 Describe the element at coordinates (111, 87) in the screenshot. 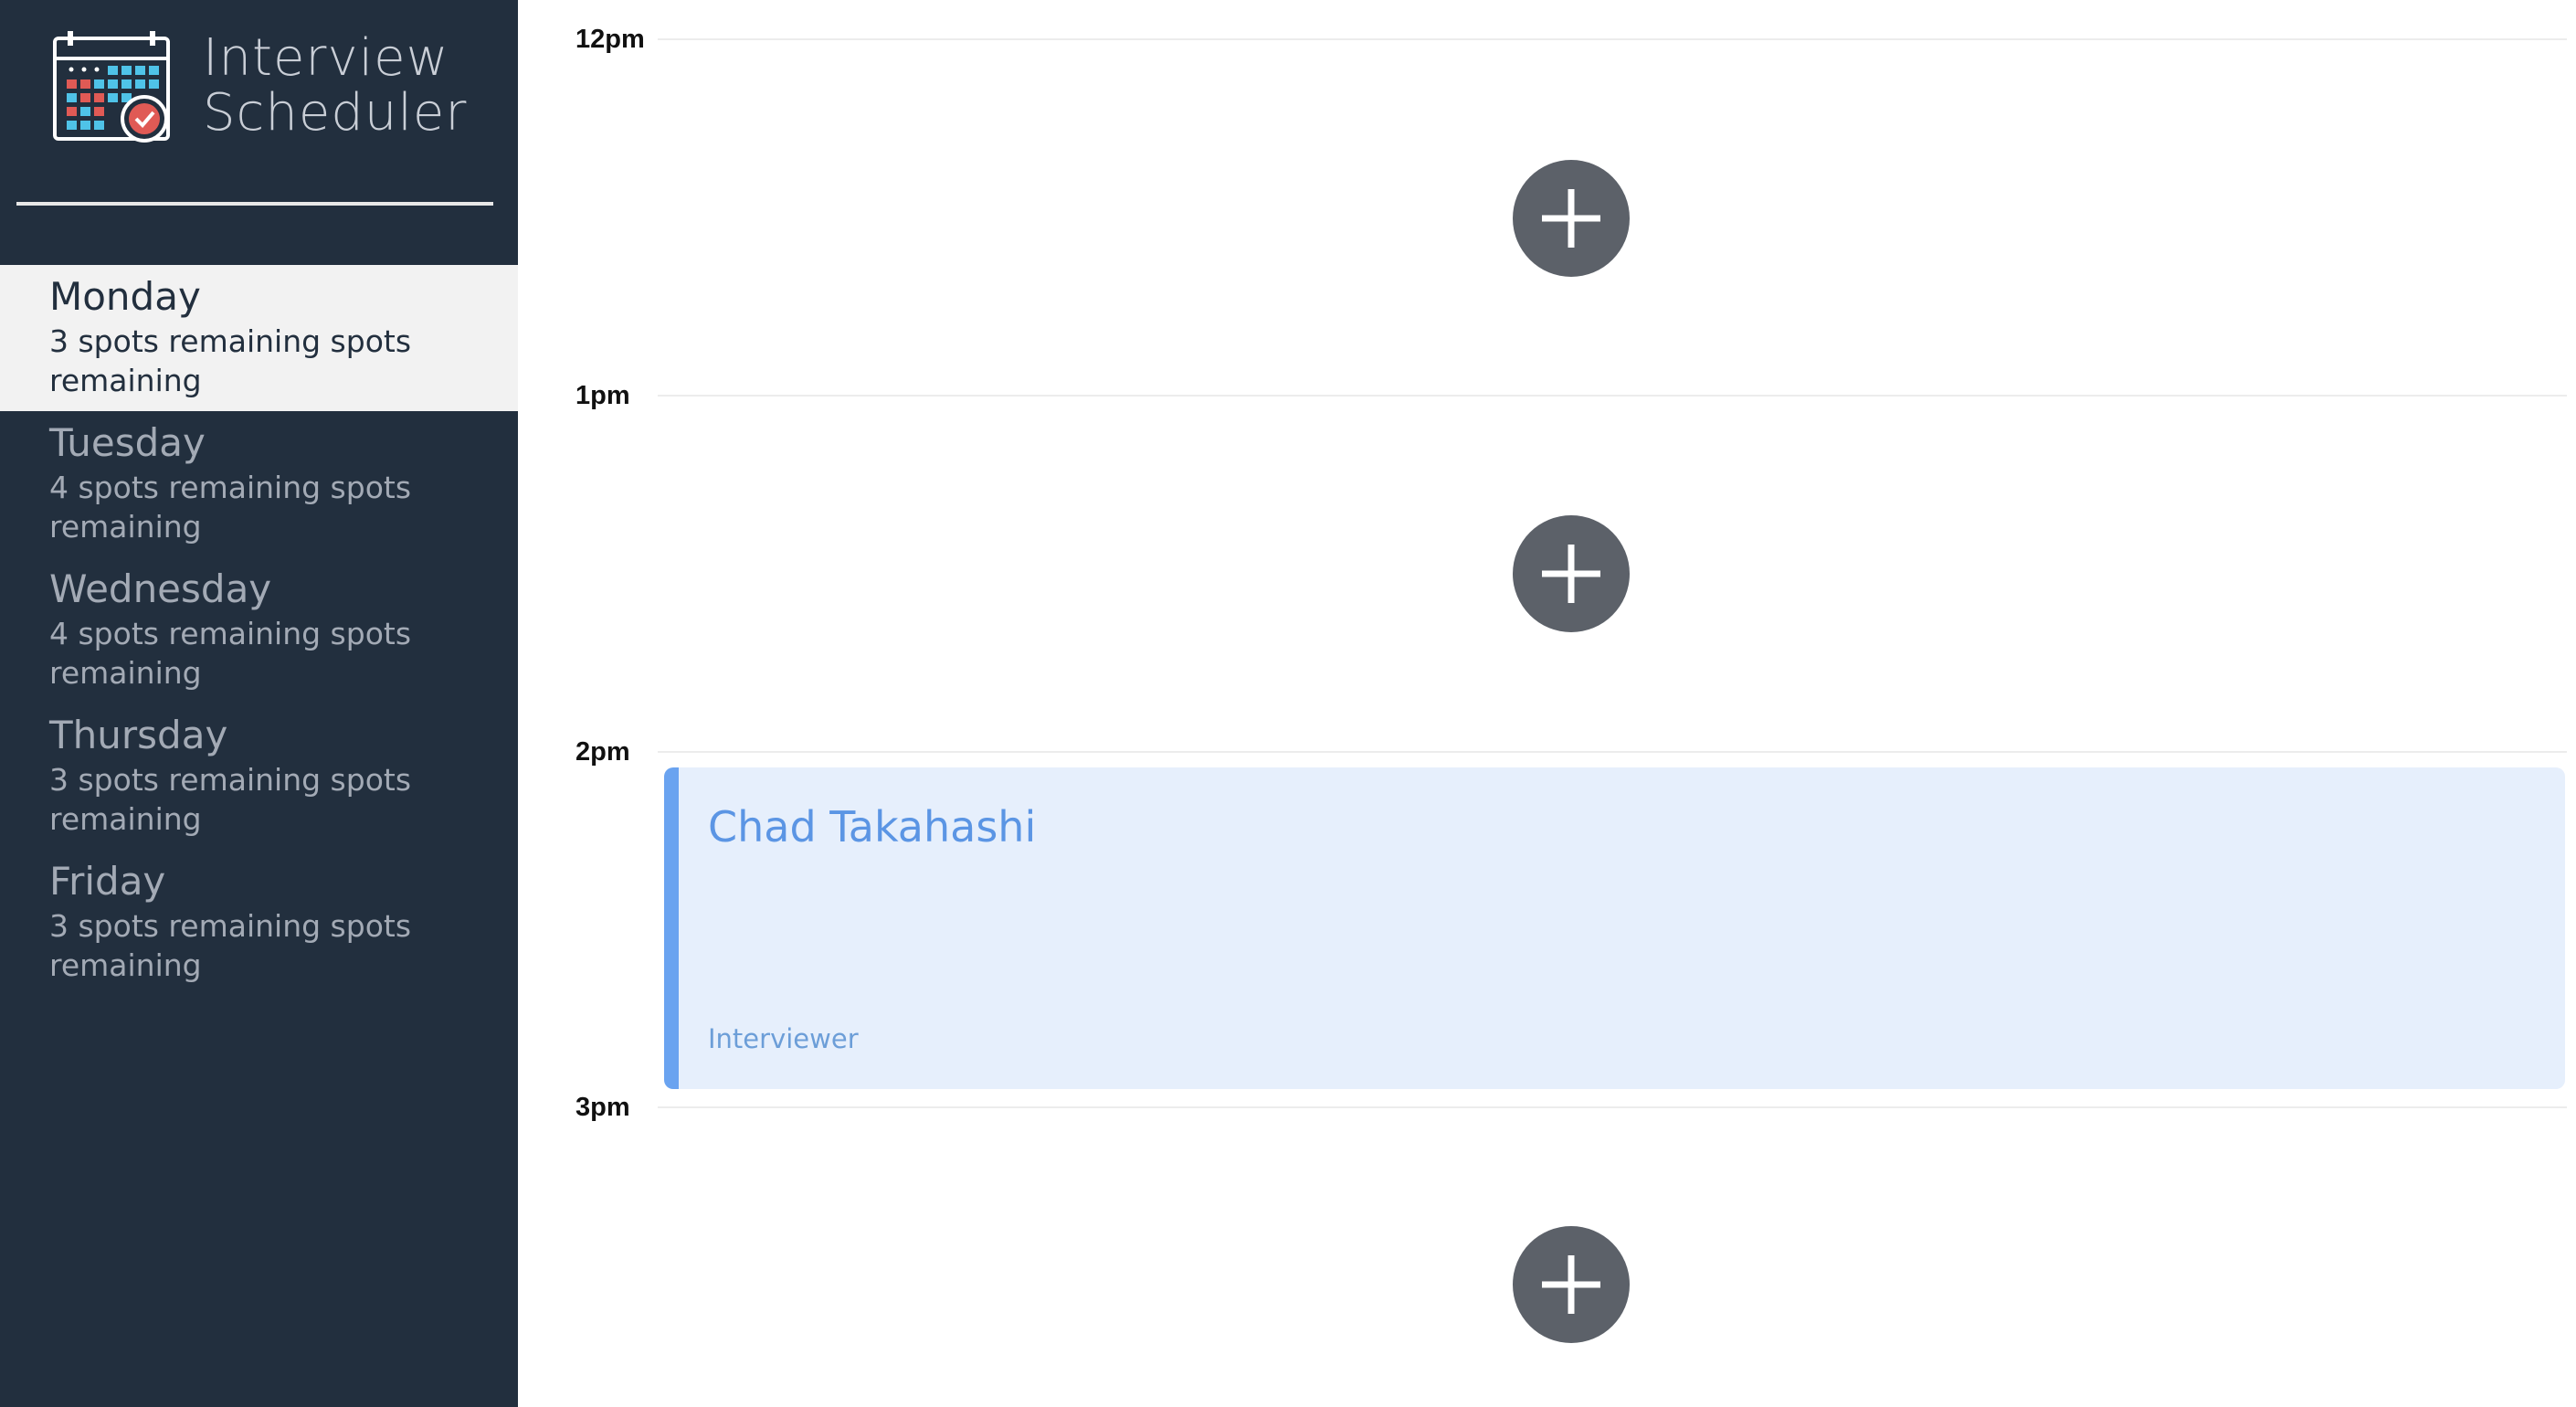

I see `calendar-logo-icon` at that location.